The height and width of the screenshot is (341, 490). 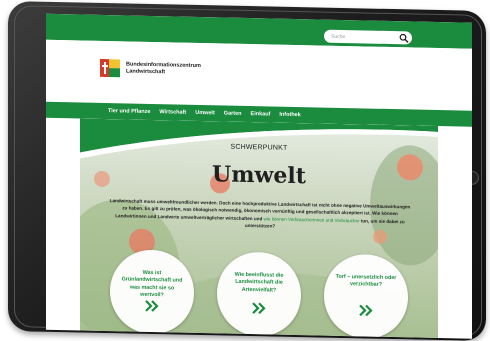 What do you see at coordinates (361, 37) in the screenshot?
I see `search-input: Suche` at bounding box center [361, 37].